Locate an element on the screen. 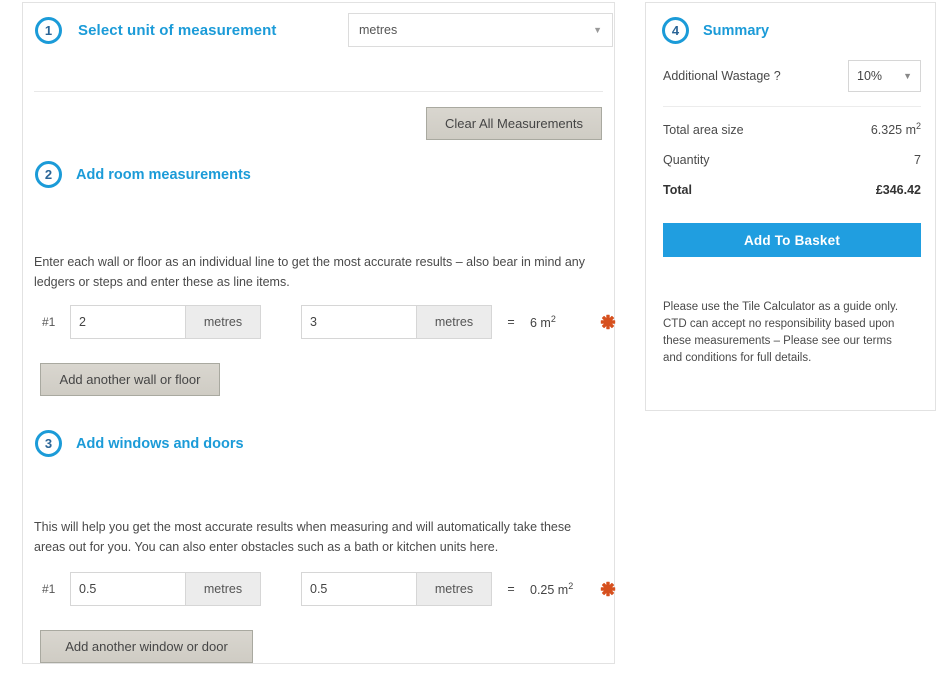  add-to-basket-button: Add To Basket is located at coordinates (792, 240).